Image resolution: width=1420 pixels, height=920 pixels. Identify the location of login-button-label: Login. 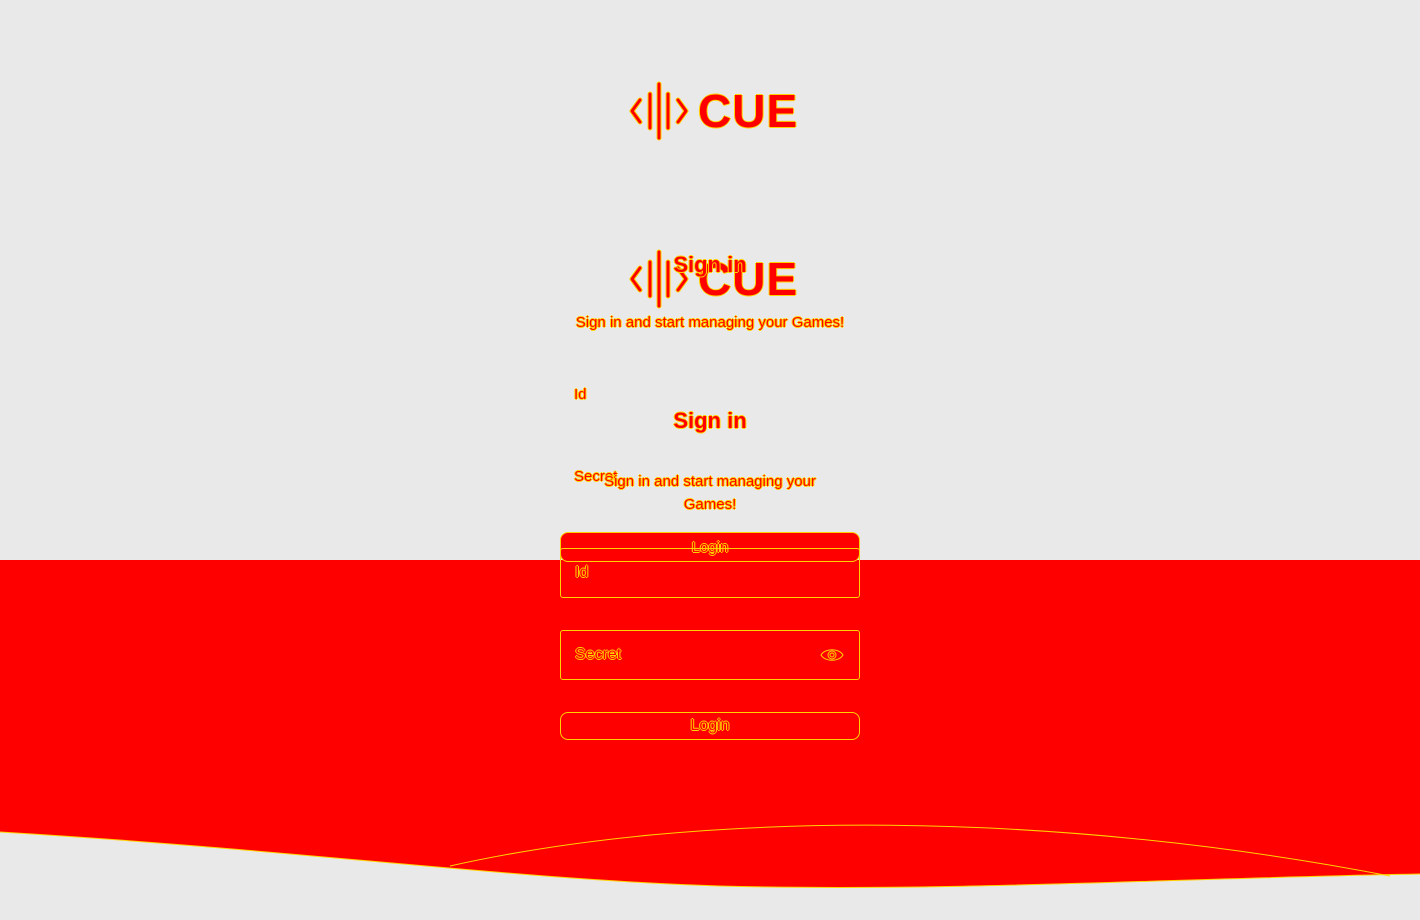
(710, 725).